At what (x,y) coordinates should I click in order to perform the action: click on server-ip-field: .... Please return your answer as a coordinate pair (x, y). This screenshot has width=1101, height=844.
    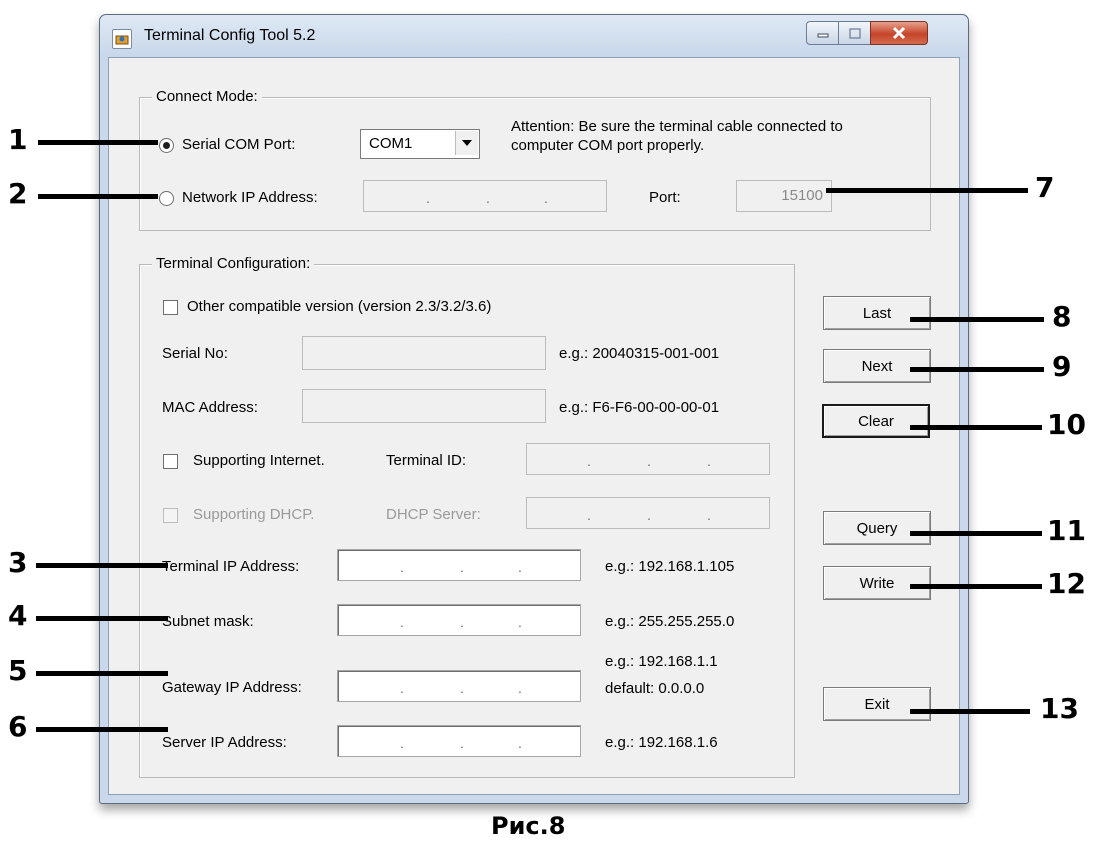
    Looking at the image, I should click on (459, 741).